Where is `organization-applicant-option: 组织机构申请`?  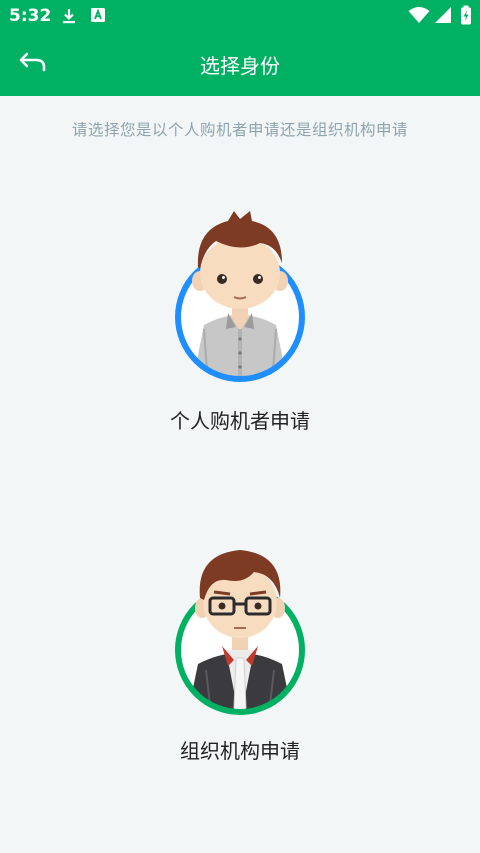 organization-applicant-option: 组织机构申请 is located at coordinates (240, 653).